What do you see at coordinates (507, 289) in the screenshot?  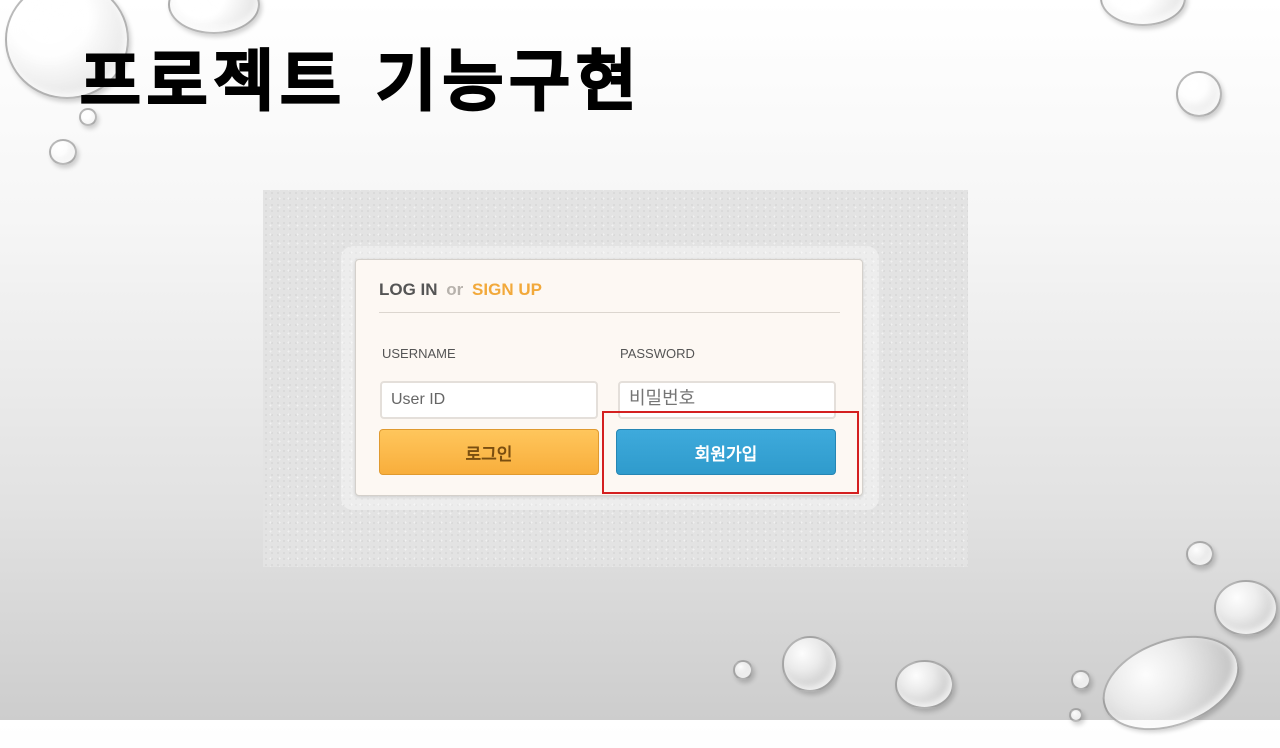 I see `signup-heading: SIGN UP` at bounding box center [507, 289].